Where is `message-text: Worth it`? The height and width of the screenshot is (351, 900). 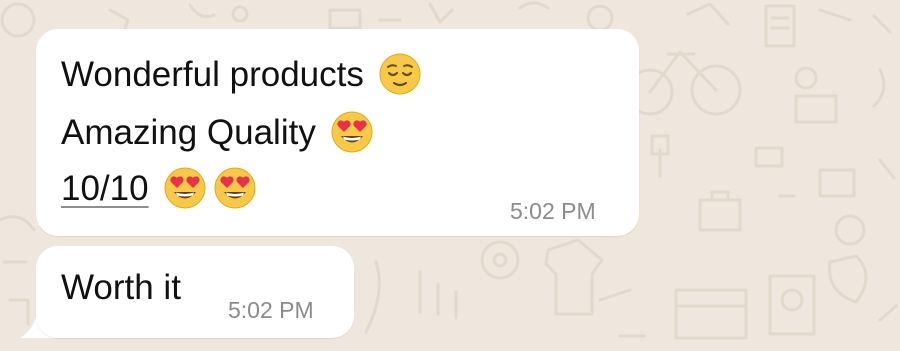 message-text: Worth it is located at coordinates (121, 287).